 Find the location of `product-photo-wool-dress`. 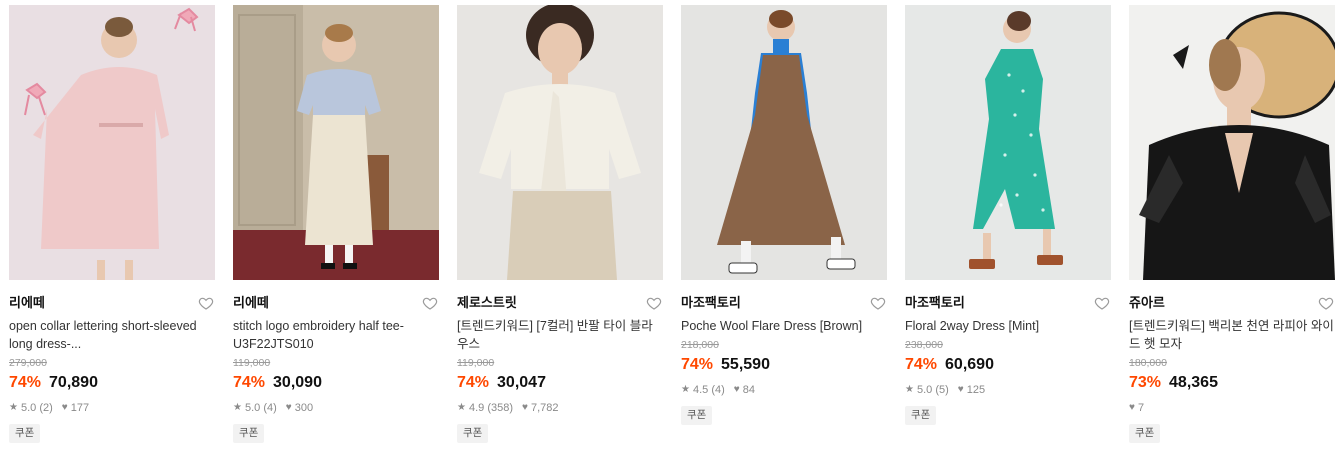

product-photo-wool-dress is located at coordinates (784, 142).